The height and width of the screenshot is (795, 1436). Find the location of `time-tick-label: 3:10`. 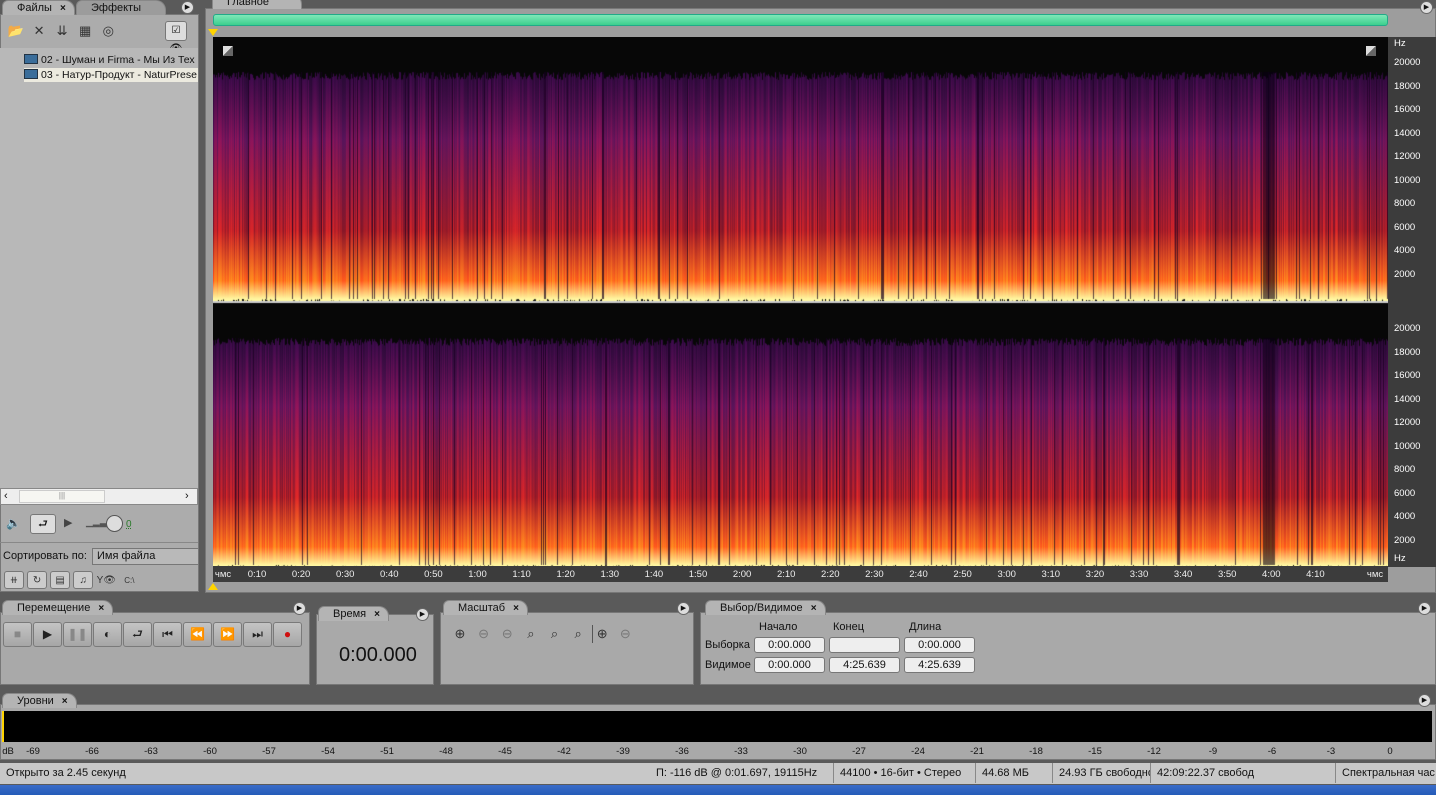

time-tick-label: 3:10 is located at coordinates (1051, 574).